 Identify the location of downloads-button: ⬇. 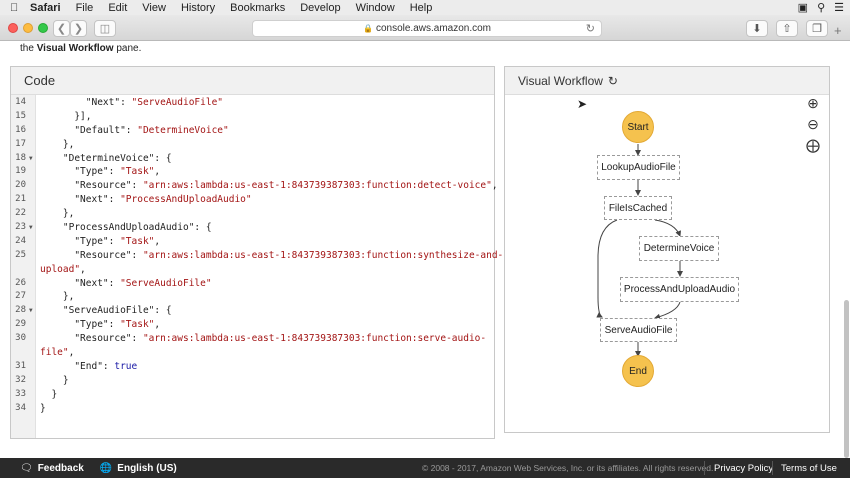
(757, 28).